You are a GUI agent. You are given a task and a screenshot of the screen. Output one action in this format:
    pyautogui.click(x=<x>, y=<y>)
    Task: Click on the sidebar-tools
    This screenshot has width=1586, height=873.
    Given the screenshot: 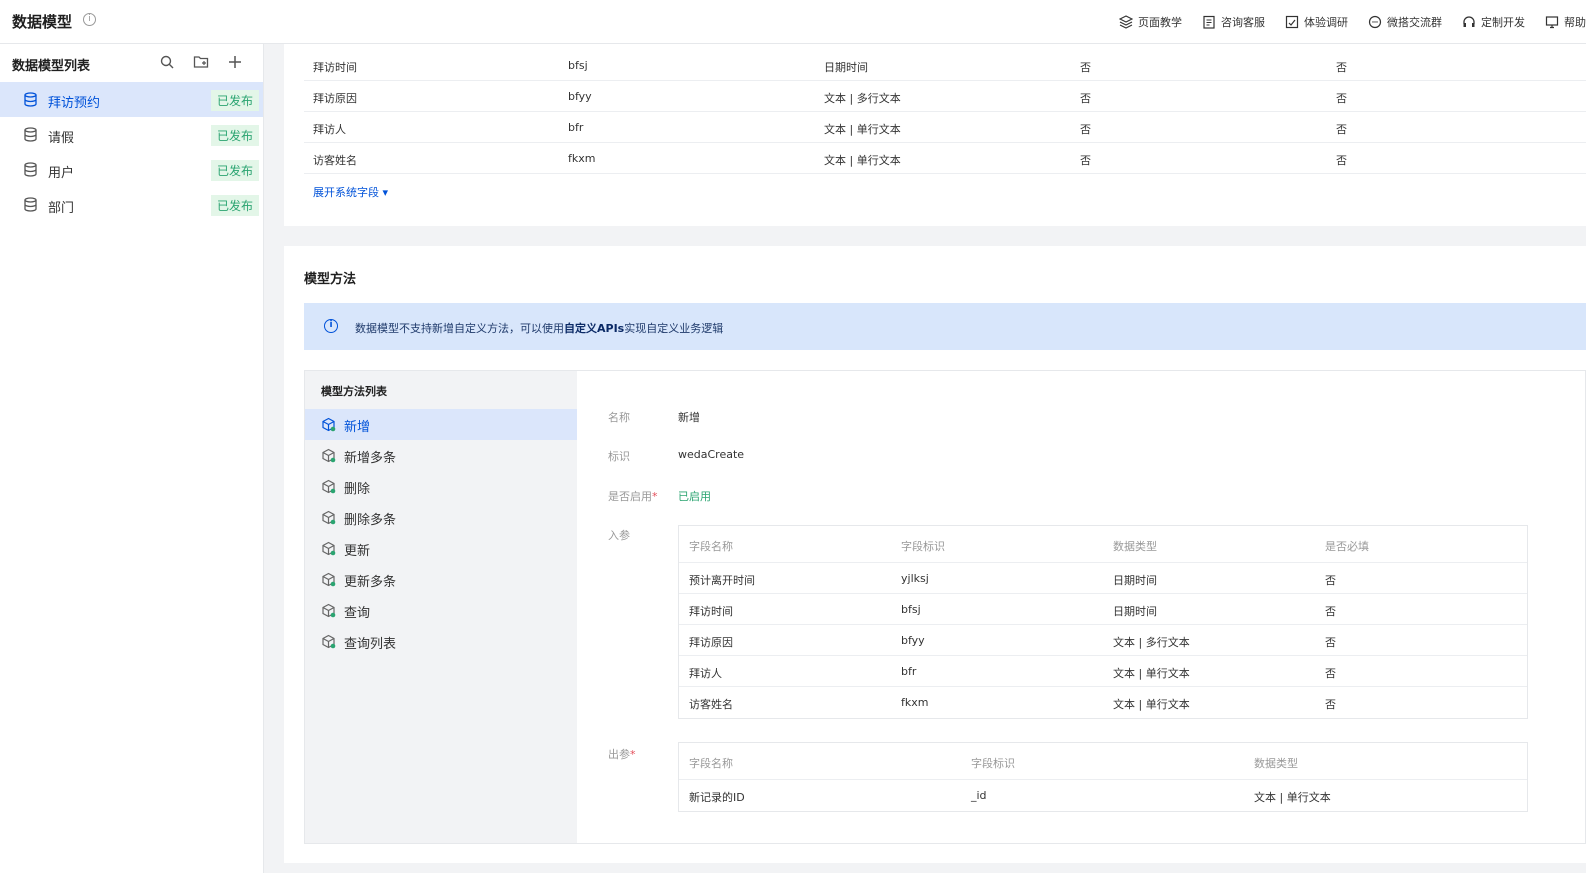 What is the action you would take?
    pyautogui.click(x=201, y=62)
    